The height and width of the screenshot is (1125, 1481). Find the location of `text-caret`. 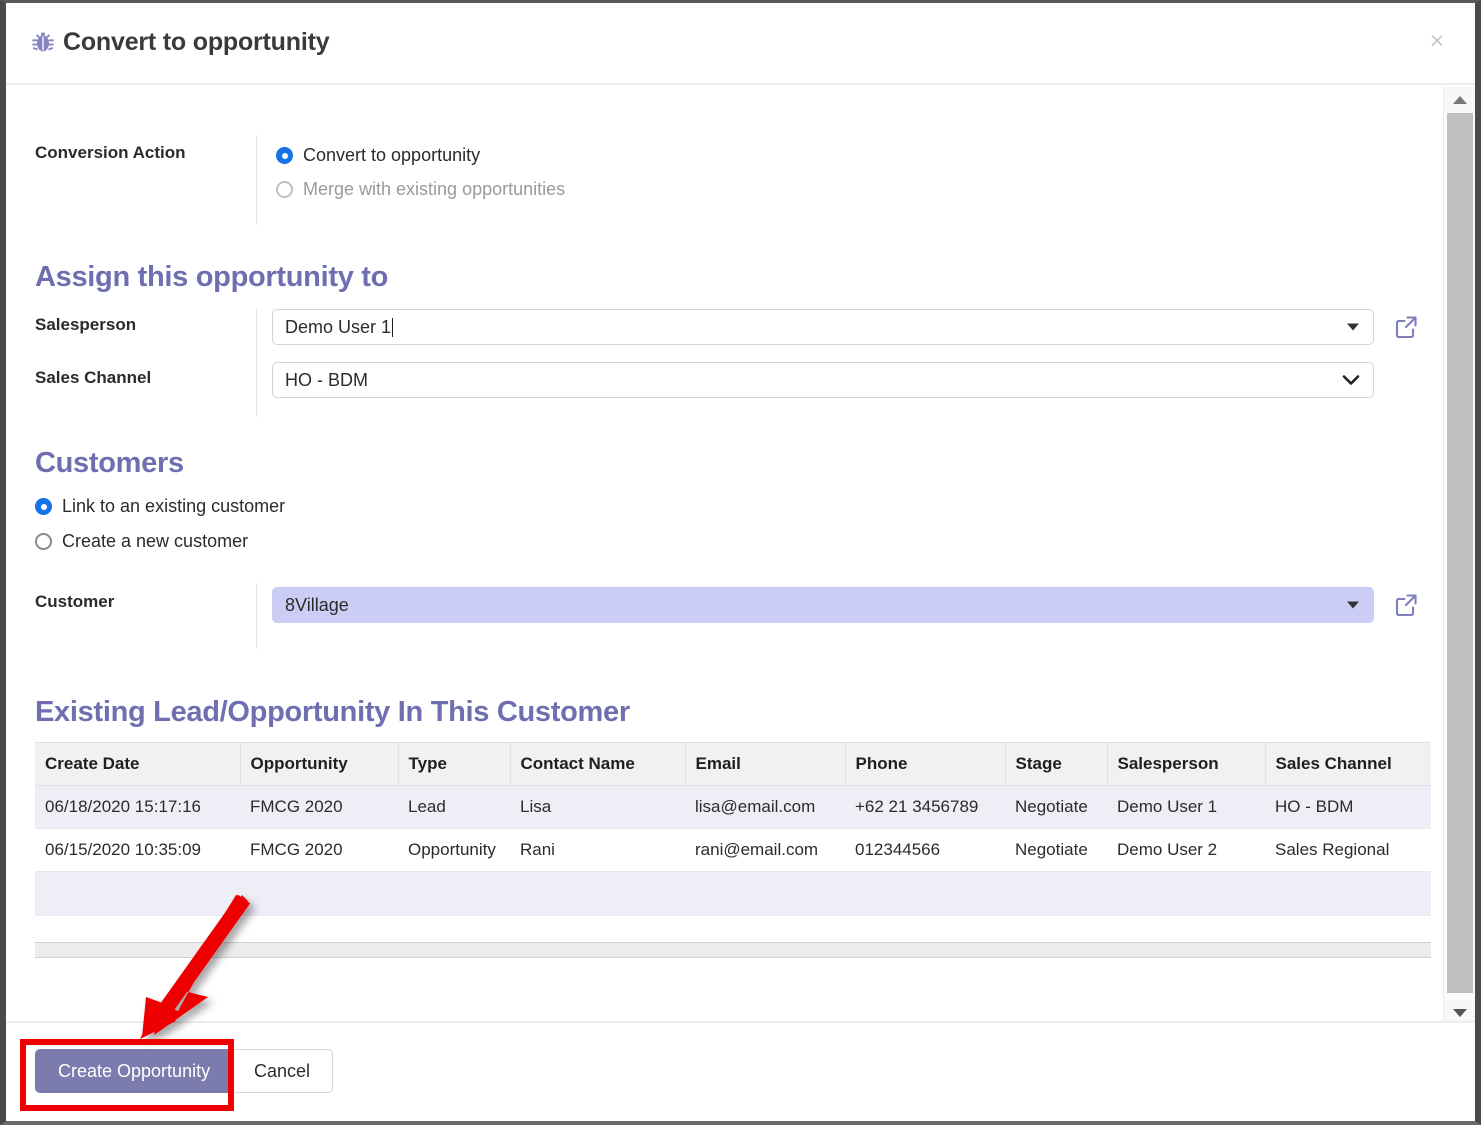

text-caret is located at coordinates (393, 327).